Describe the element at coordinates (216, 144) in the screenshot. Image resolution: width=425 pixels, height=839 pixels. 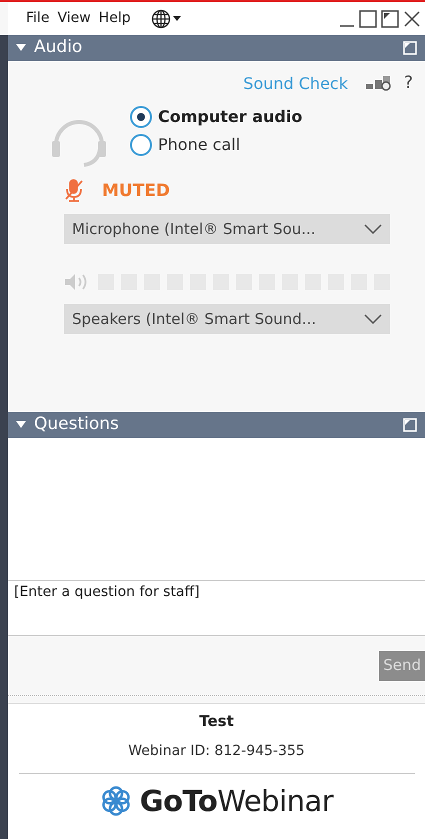
I see `radio-option: Phone call` at that location.